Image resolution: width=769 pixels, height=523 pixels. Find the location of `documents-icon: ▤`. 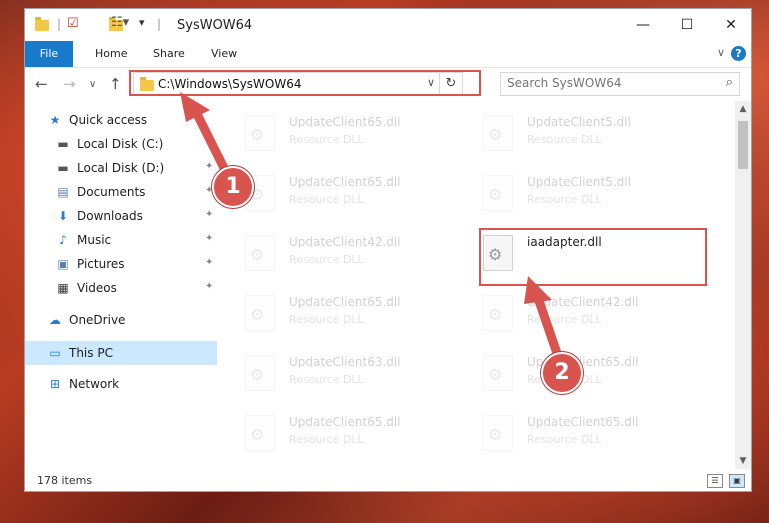

documents-icon: ▤ is located at coordinates (63, 192).